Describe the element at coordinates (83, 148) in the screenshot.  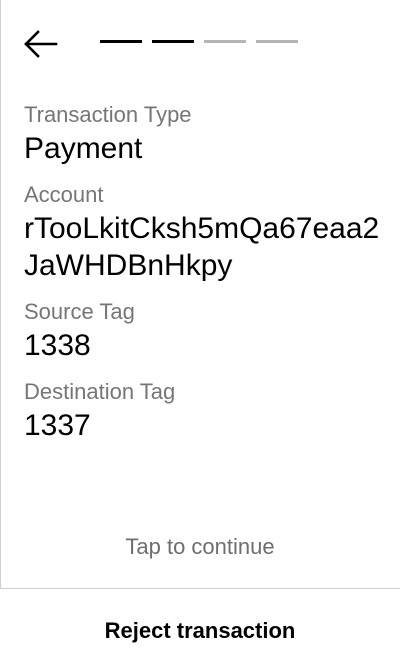
I see `transaction-type-value: Payment` at that location.